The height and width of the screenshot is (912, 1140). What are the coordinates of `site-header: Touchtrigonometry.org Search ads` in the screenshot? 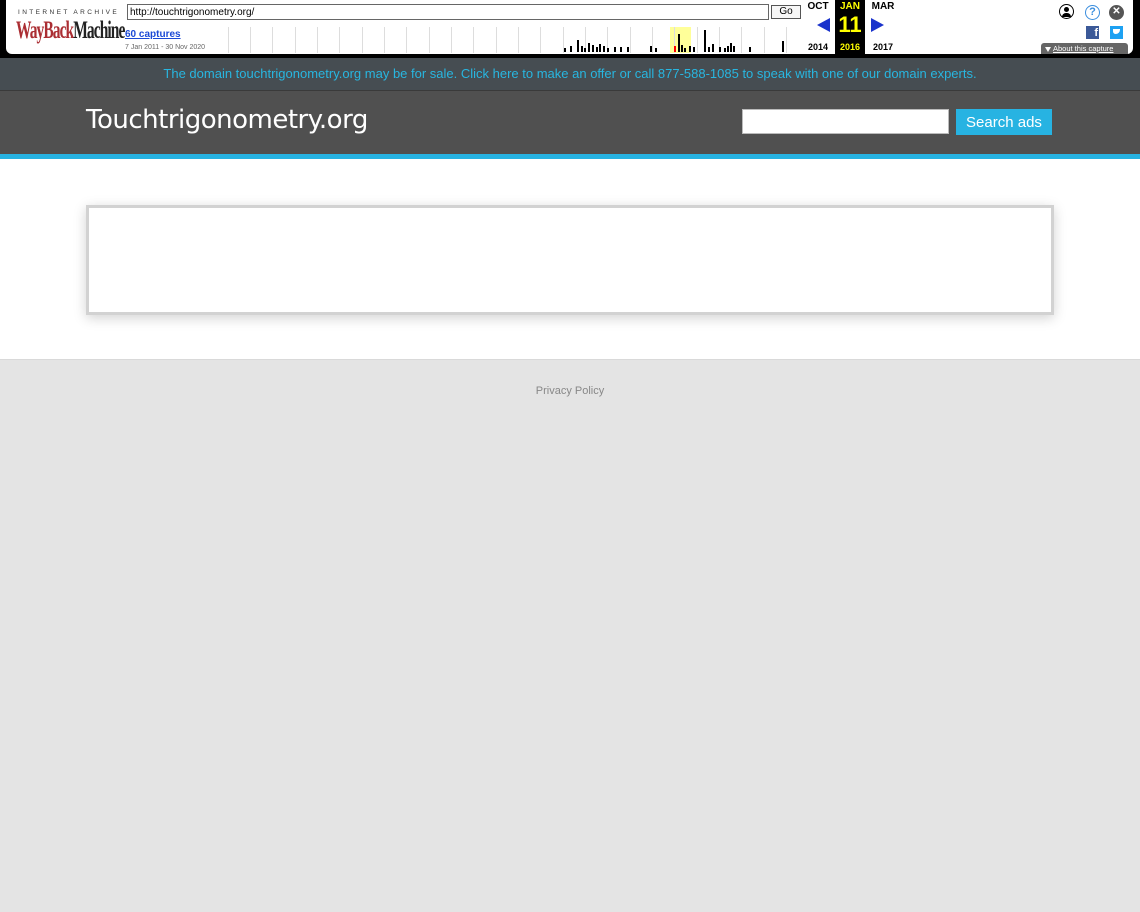 It's located at (570, 122).